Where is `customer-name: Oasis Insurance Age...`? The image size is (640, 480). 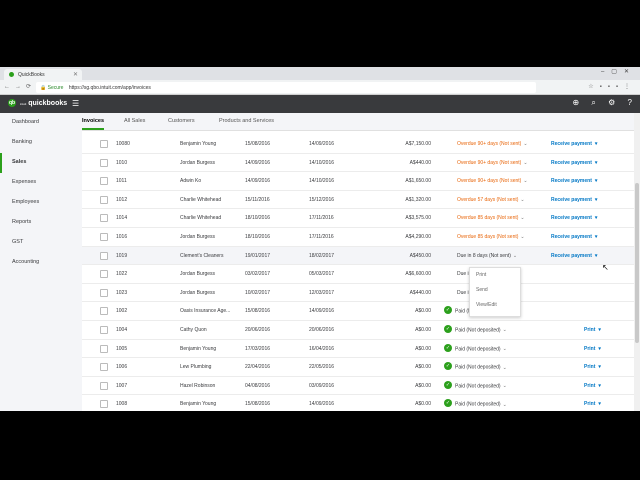 customer-name: Oasis Insurance Age... is located at coordinates (205, 311).